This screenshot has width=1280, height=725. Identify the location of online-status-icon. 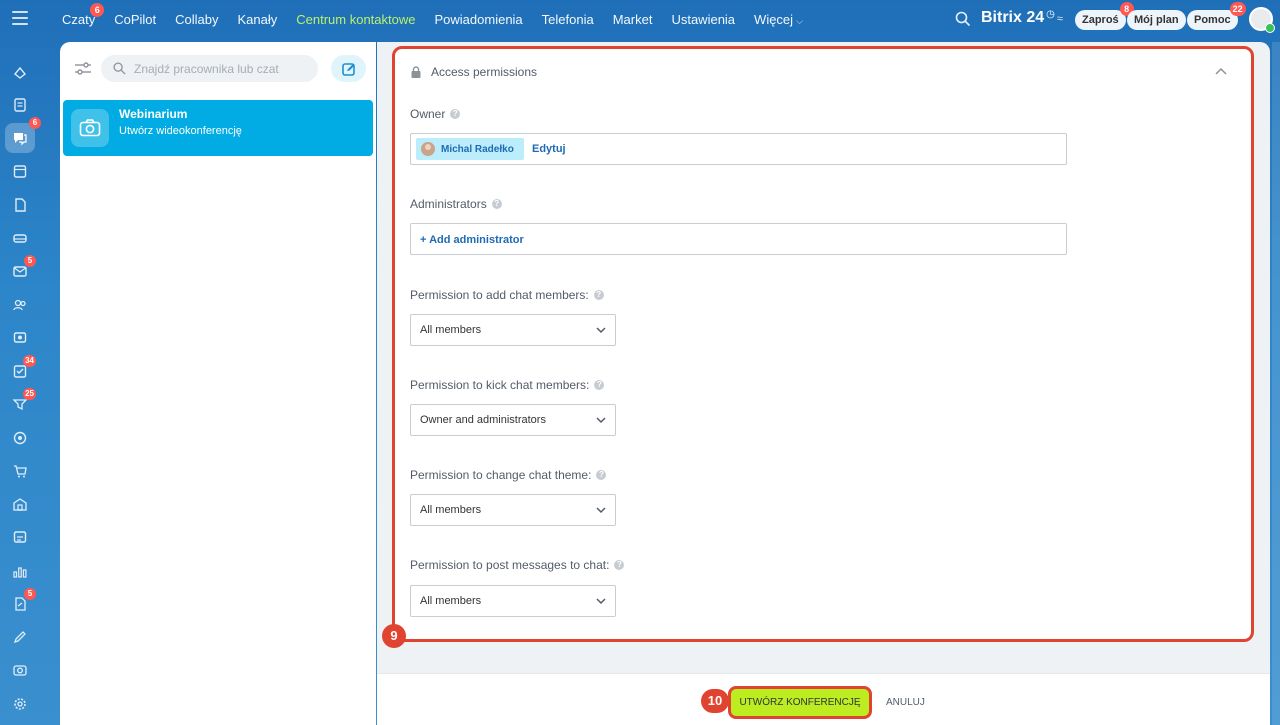
(1270, 28).